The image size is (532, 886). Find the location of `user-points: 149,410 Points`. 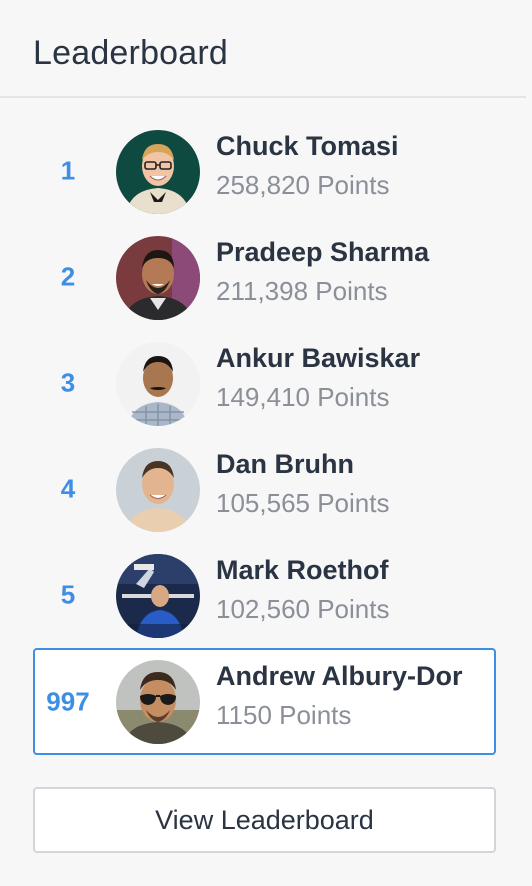

user-points: 149,410 Points is located at coordinates (303, 397).